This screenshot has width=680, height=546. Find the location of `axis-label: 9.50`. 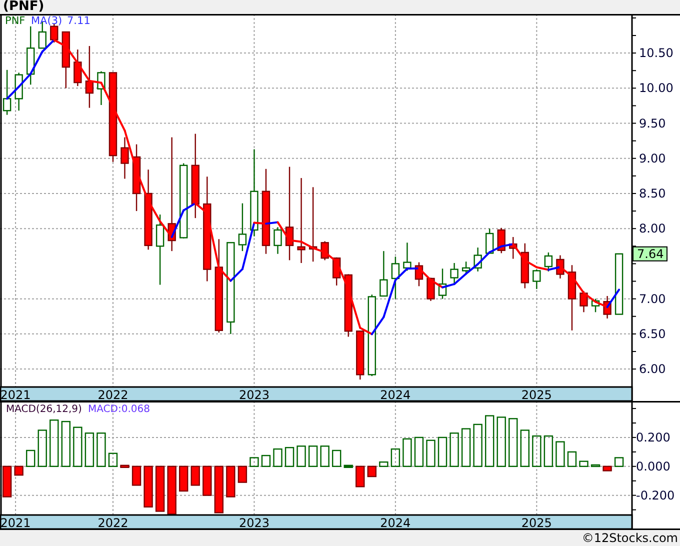

axis-label: 9.50 is located at coordinates (652, 123).